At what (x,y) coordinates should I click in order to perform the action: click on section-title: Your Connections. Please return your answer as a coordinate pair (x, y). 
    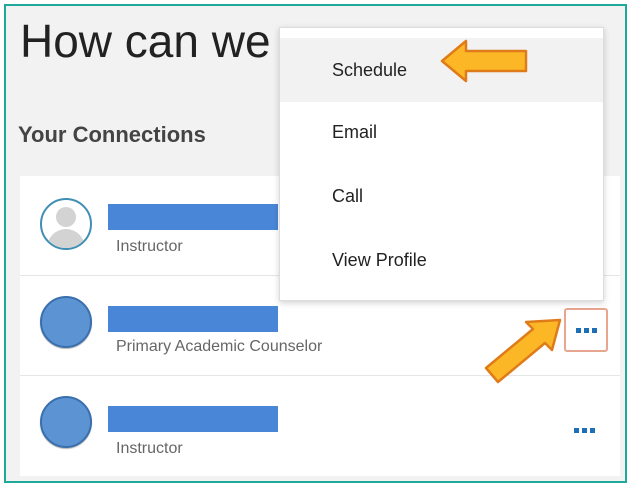
    Looking at the image, I should click on (112, 134).